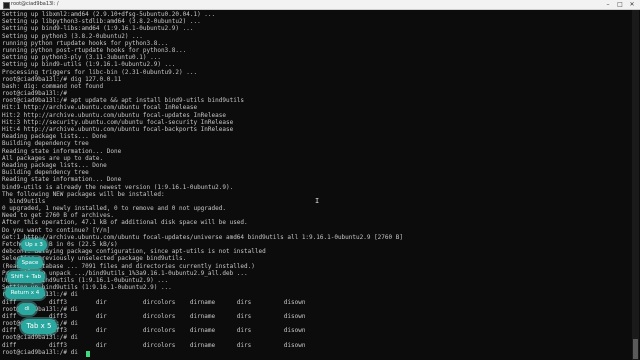 The width and height of the screenshot is (640, 360). Describe the element at coordinates (25, 293) in the screenshot. I see `keystroke-overlay: Return x 4` at that location.